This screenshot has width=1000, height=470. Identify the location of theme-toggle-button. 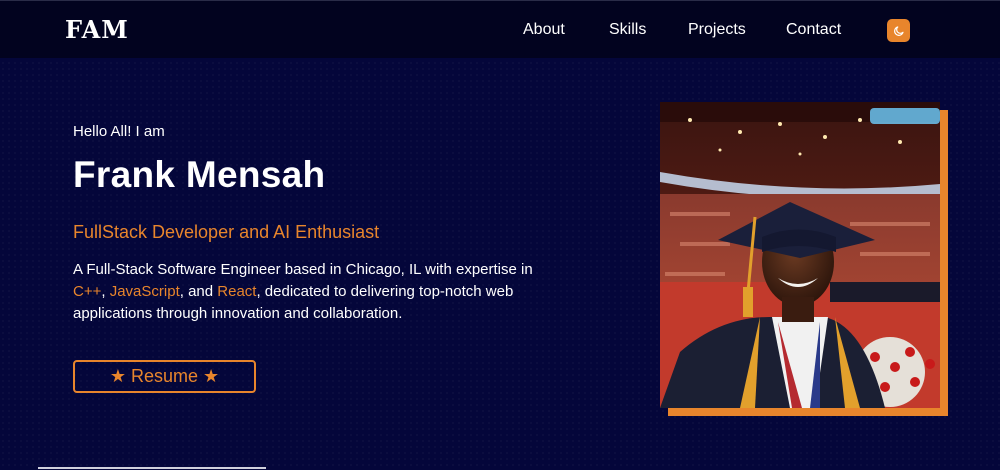
(898, 30).